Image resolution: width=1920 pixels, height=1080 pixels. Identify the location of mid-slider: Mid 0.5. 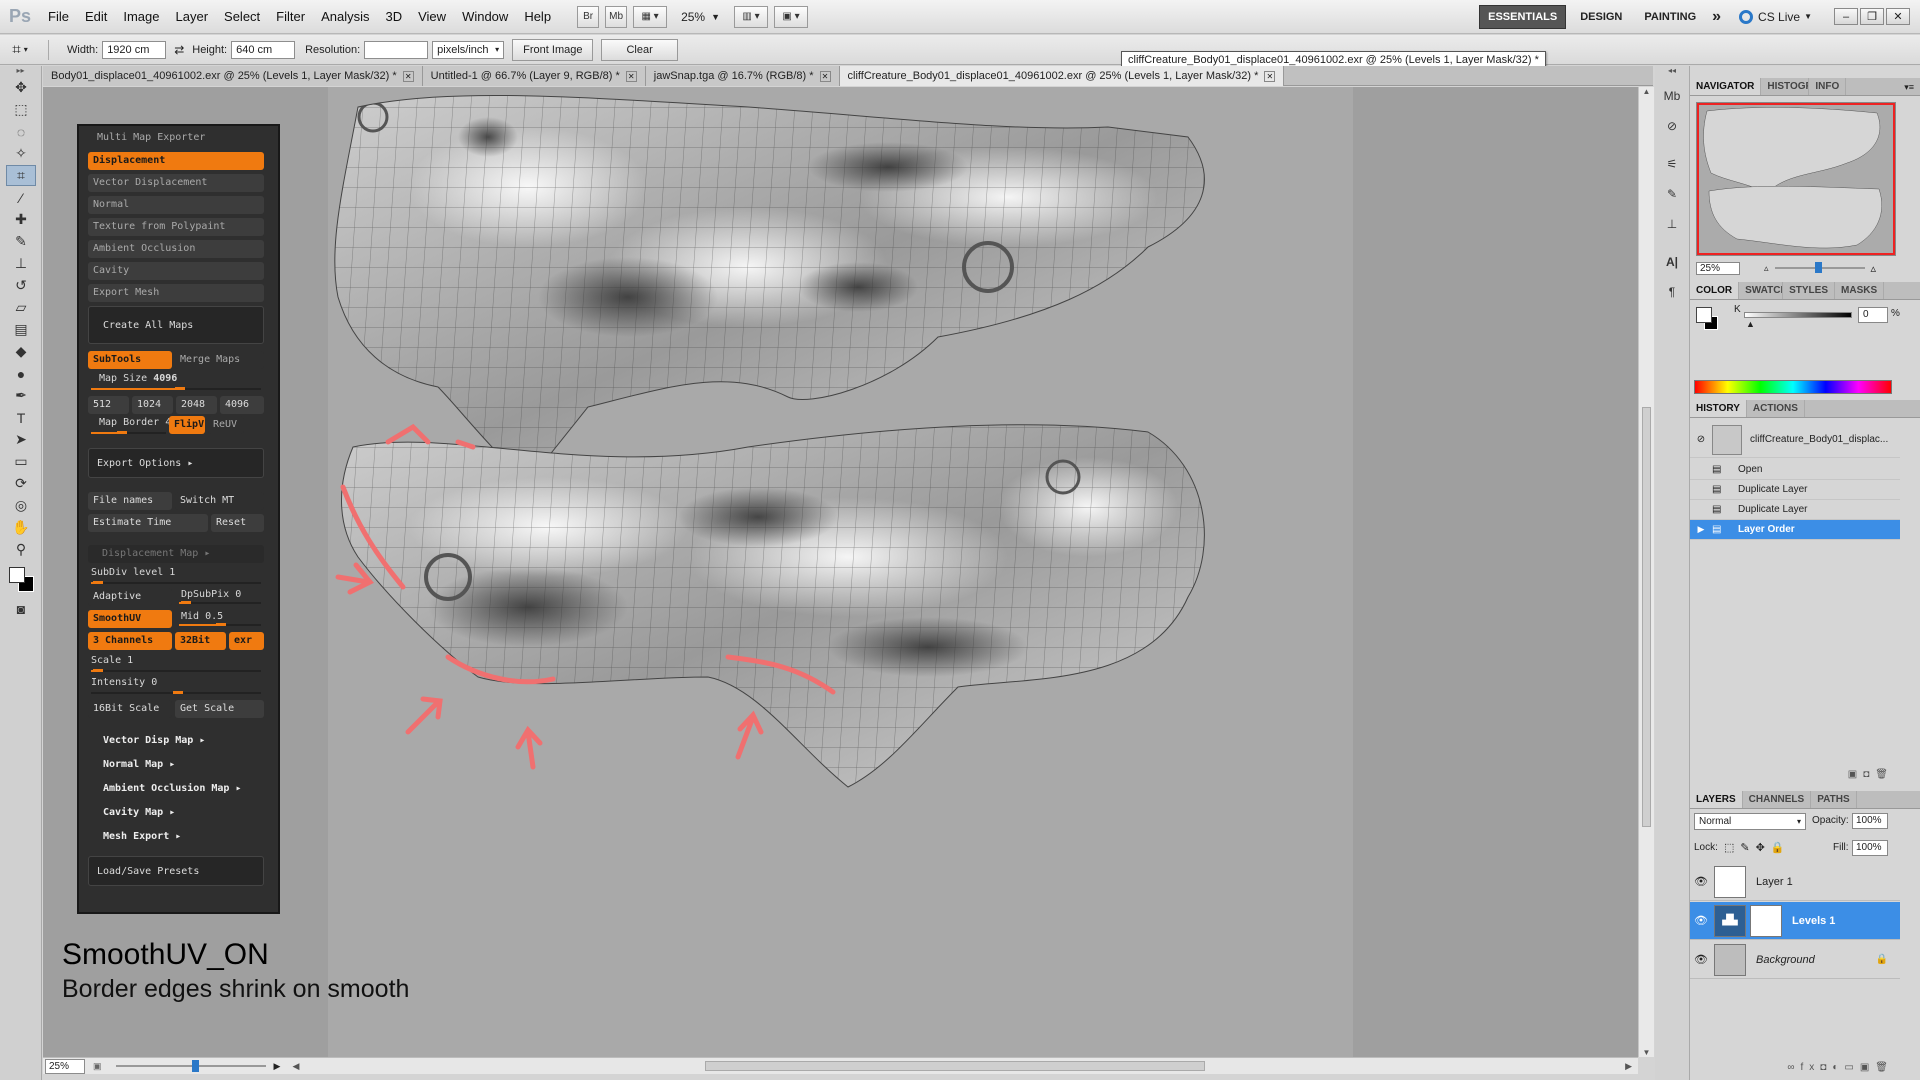
(202, 616).